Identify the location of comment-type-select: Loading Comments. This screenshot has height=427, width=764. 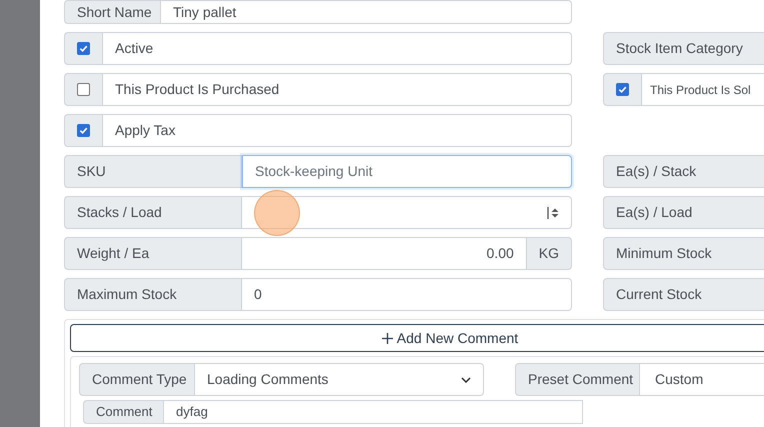
(339, 379).